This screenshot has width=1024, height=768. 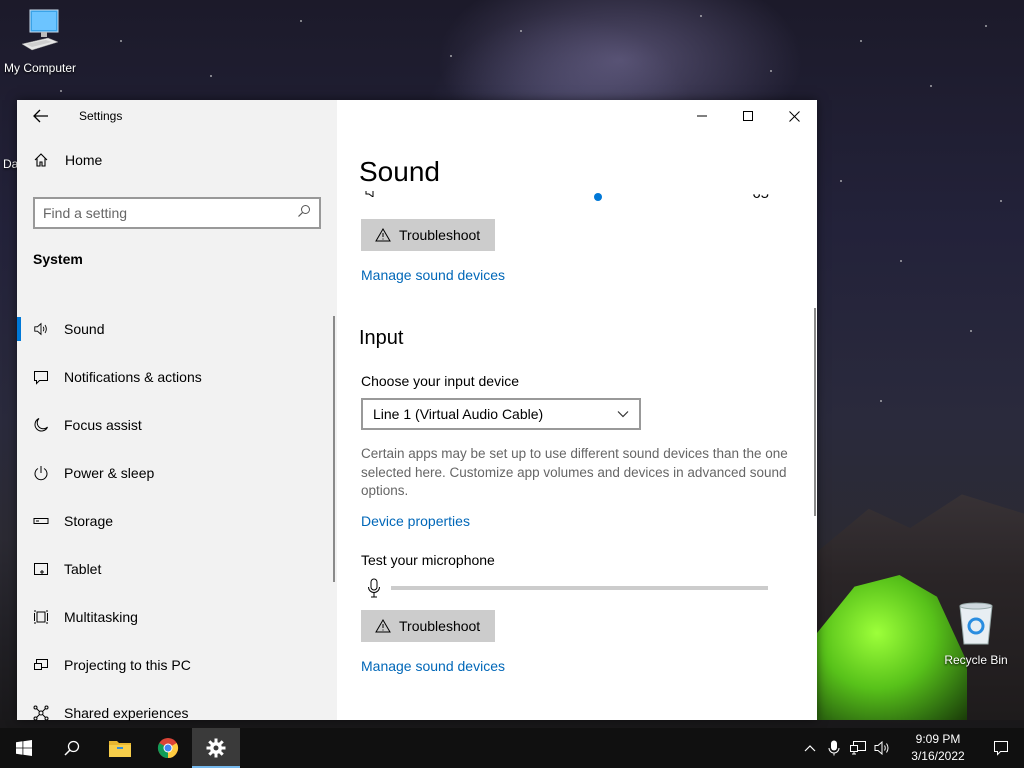 What do you see at coordinates (428, 235) in the screenshot?
I see `output-troubleshoot-button: Troubleshoot` at bounding box center [428, 235].